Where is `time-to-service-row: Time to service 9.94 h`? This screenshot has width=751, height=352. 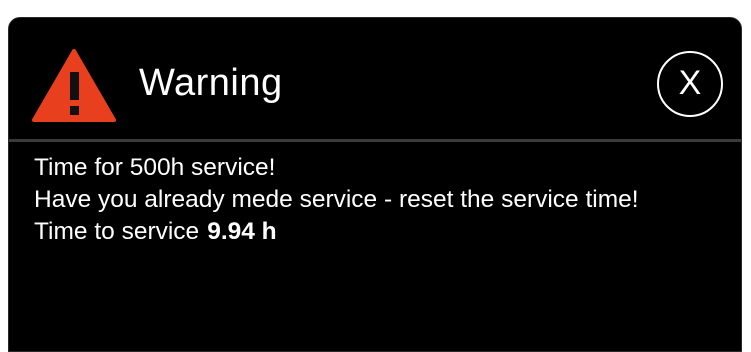
time-to-service-row: Time to service 9.94 h is located at coordinates (379, 232).